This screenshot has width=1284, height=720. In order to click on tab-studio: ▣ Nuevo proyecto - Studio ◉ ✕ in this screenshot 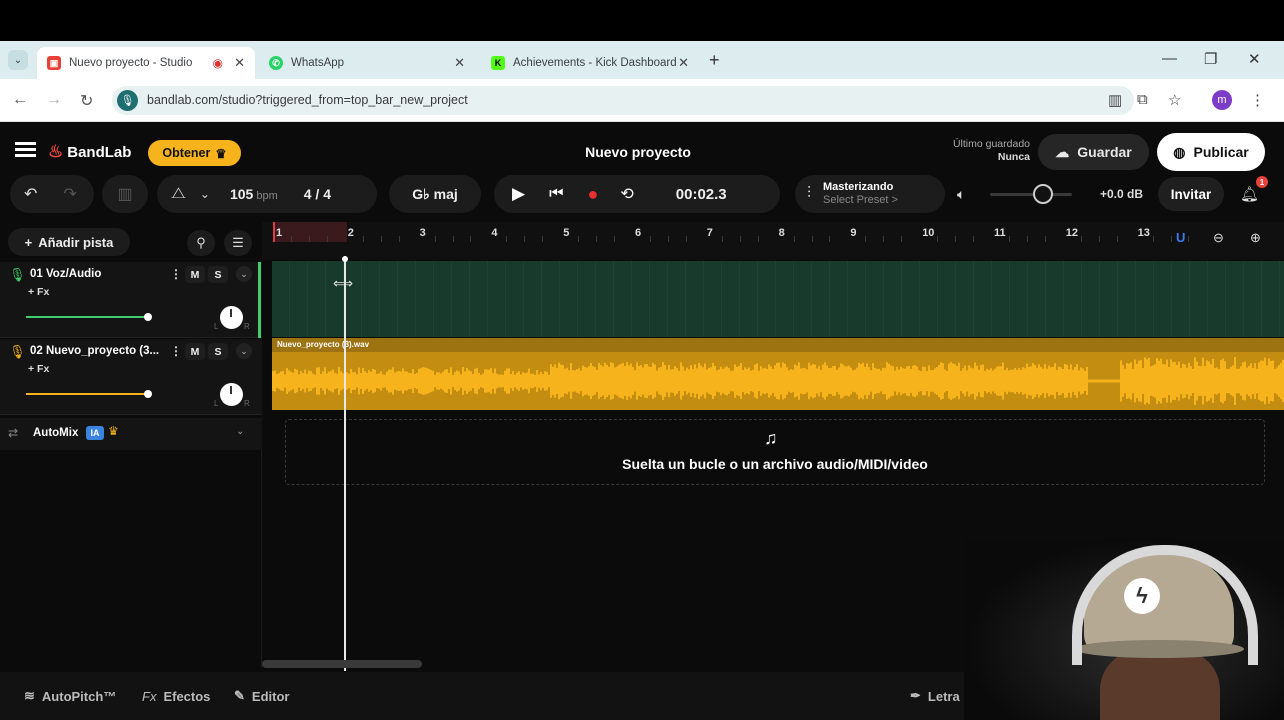, I will do `click(146, 63)`.